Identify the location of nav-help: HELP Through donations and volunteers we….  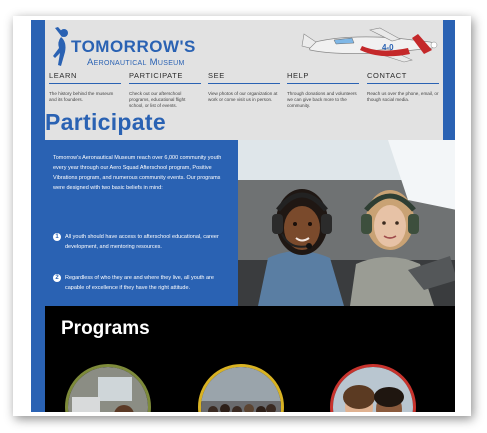
(323, 90).